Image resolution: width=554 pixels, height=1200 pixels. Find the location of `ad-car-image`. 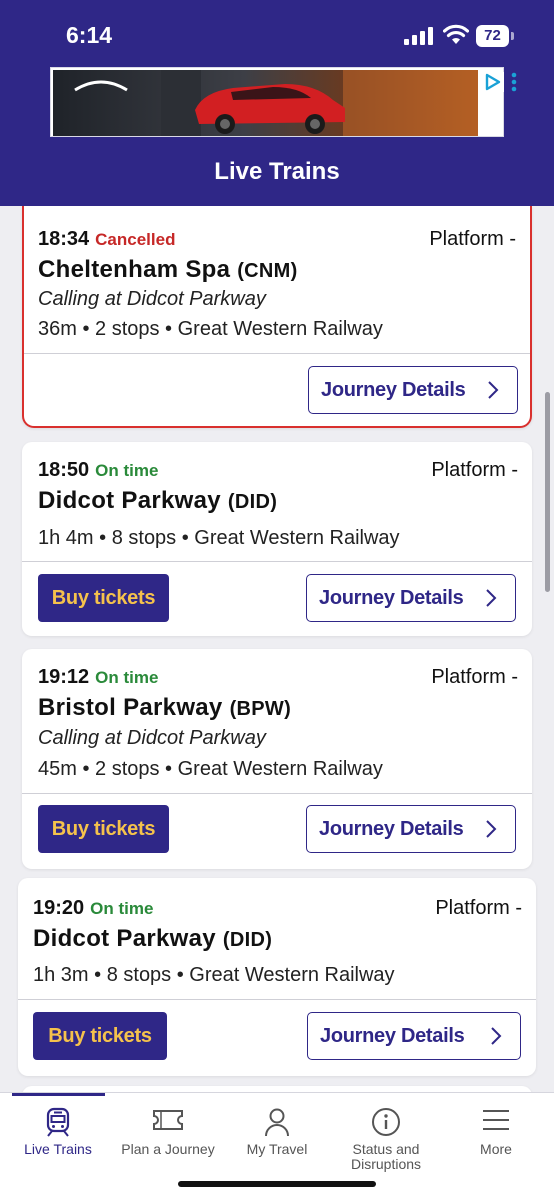

ad-car-image is located at coordinates (265, 103).